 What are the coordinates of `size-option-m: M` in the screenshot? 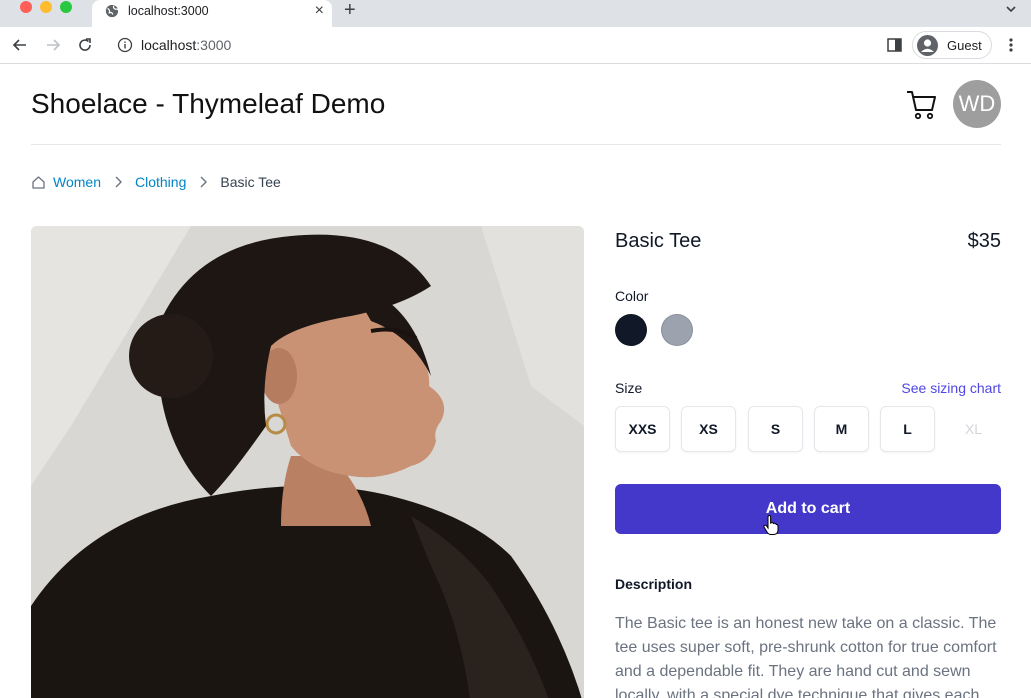 It's located at (841, 429).